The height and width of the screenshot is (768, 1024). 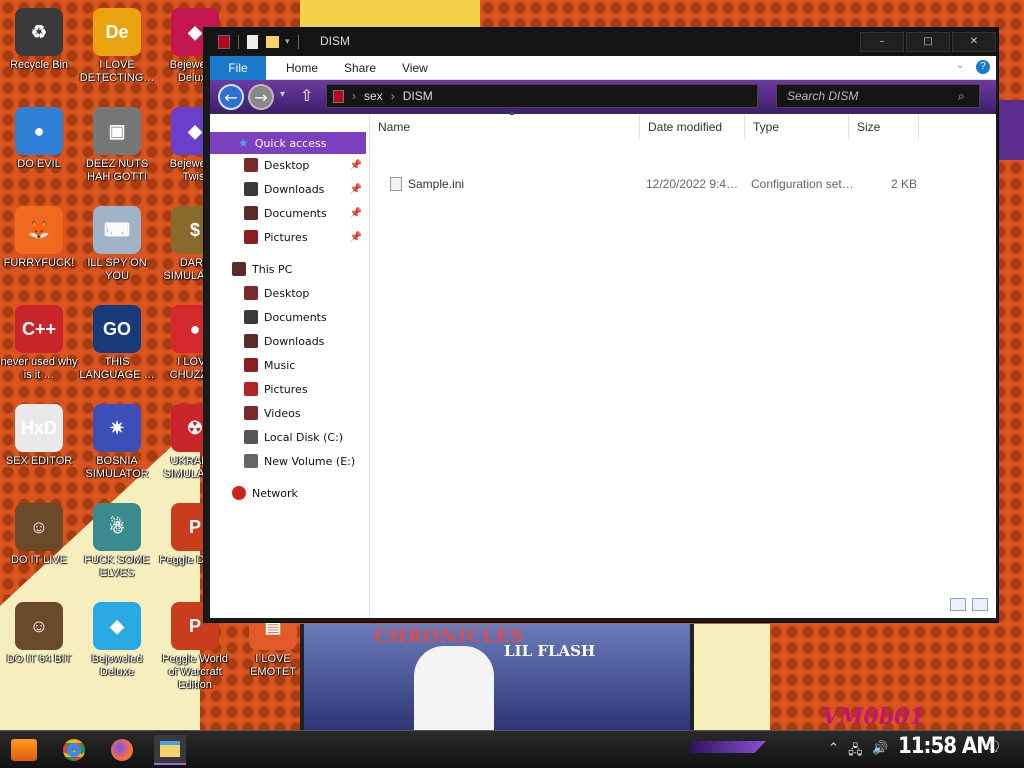 I want to click on tab-home: Home, so click(x=302, y=68).